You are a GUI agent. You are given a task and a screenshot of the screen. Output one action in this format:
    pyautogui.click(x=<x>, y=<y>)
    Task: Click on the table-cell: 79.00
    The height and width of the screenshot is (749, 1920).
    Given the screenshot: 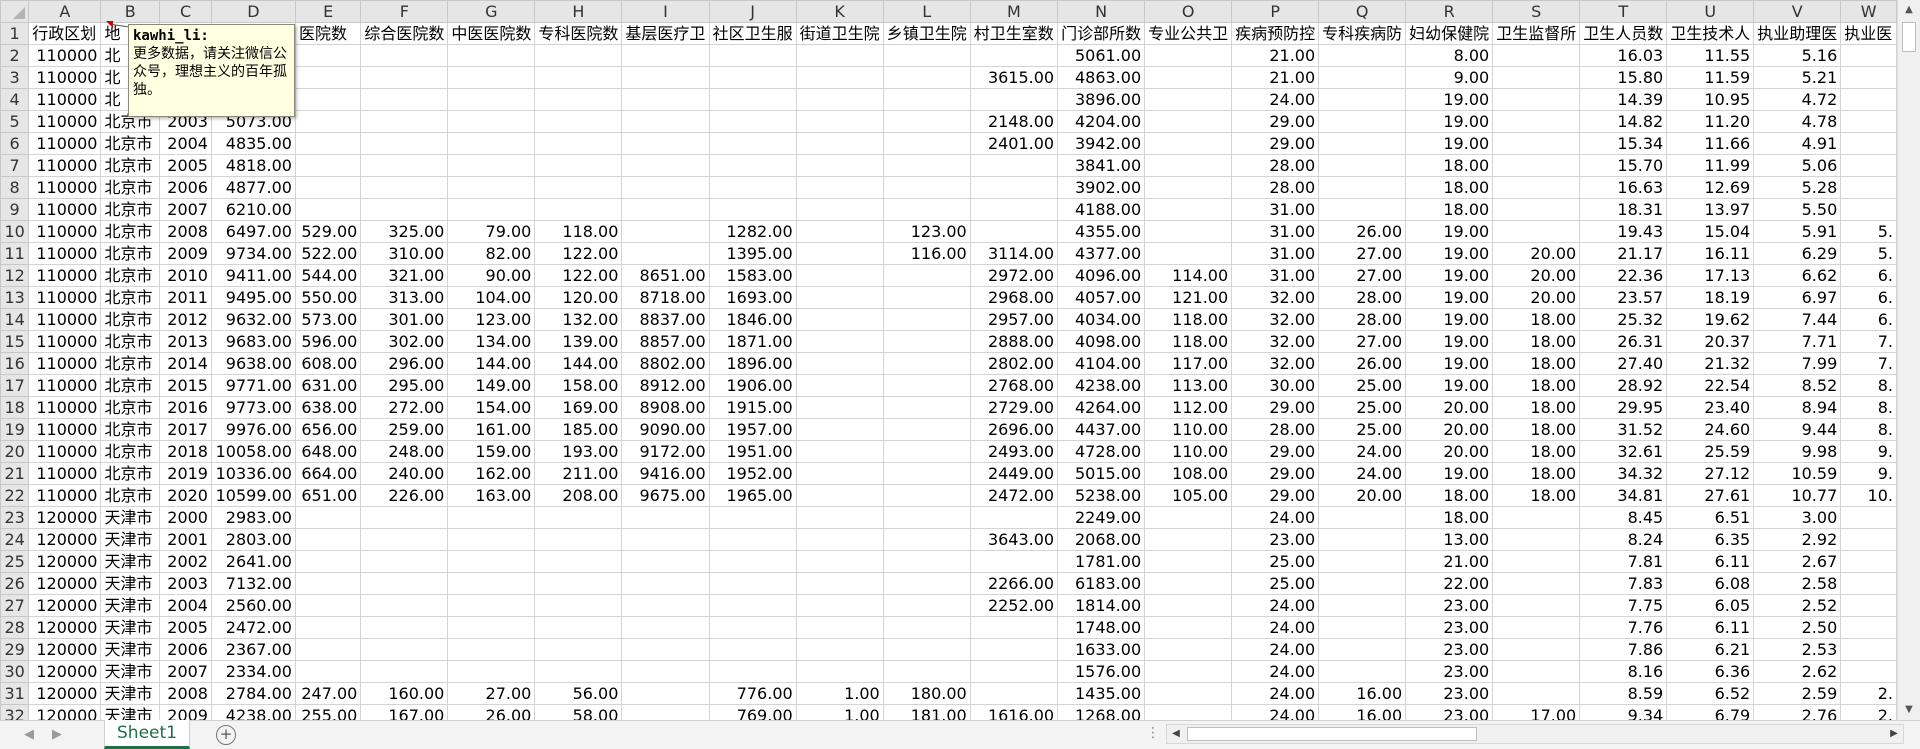 What is the action you would take?
    pyautogui.click(x=491, y=231)
    